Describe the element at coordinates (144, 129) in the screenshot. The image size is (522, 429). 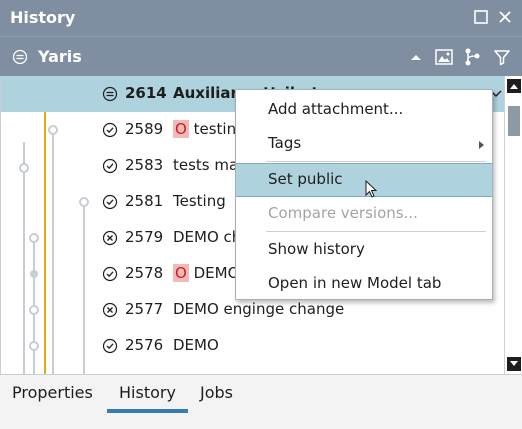
I see `version-number: 2589` at that location.